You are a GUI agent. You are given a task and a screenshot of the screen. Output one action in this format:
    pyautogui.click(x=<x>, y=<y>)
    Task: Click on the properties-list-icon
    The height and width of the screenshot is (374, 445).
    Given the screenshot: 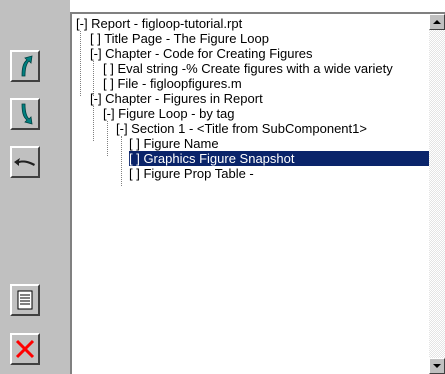 What is the action you would take?
    pyautogui.click(x=25, y=300)
    